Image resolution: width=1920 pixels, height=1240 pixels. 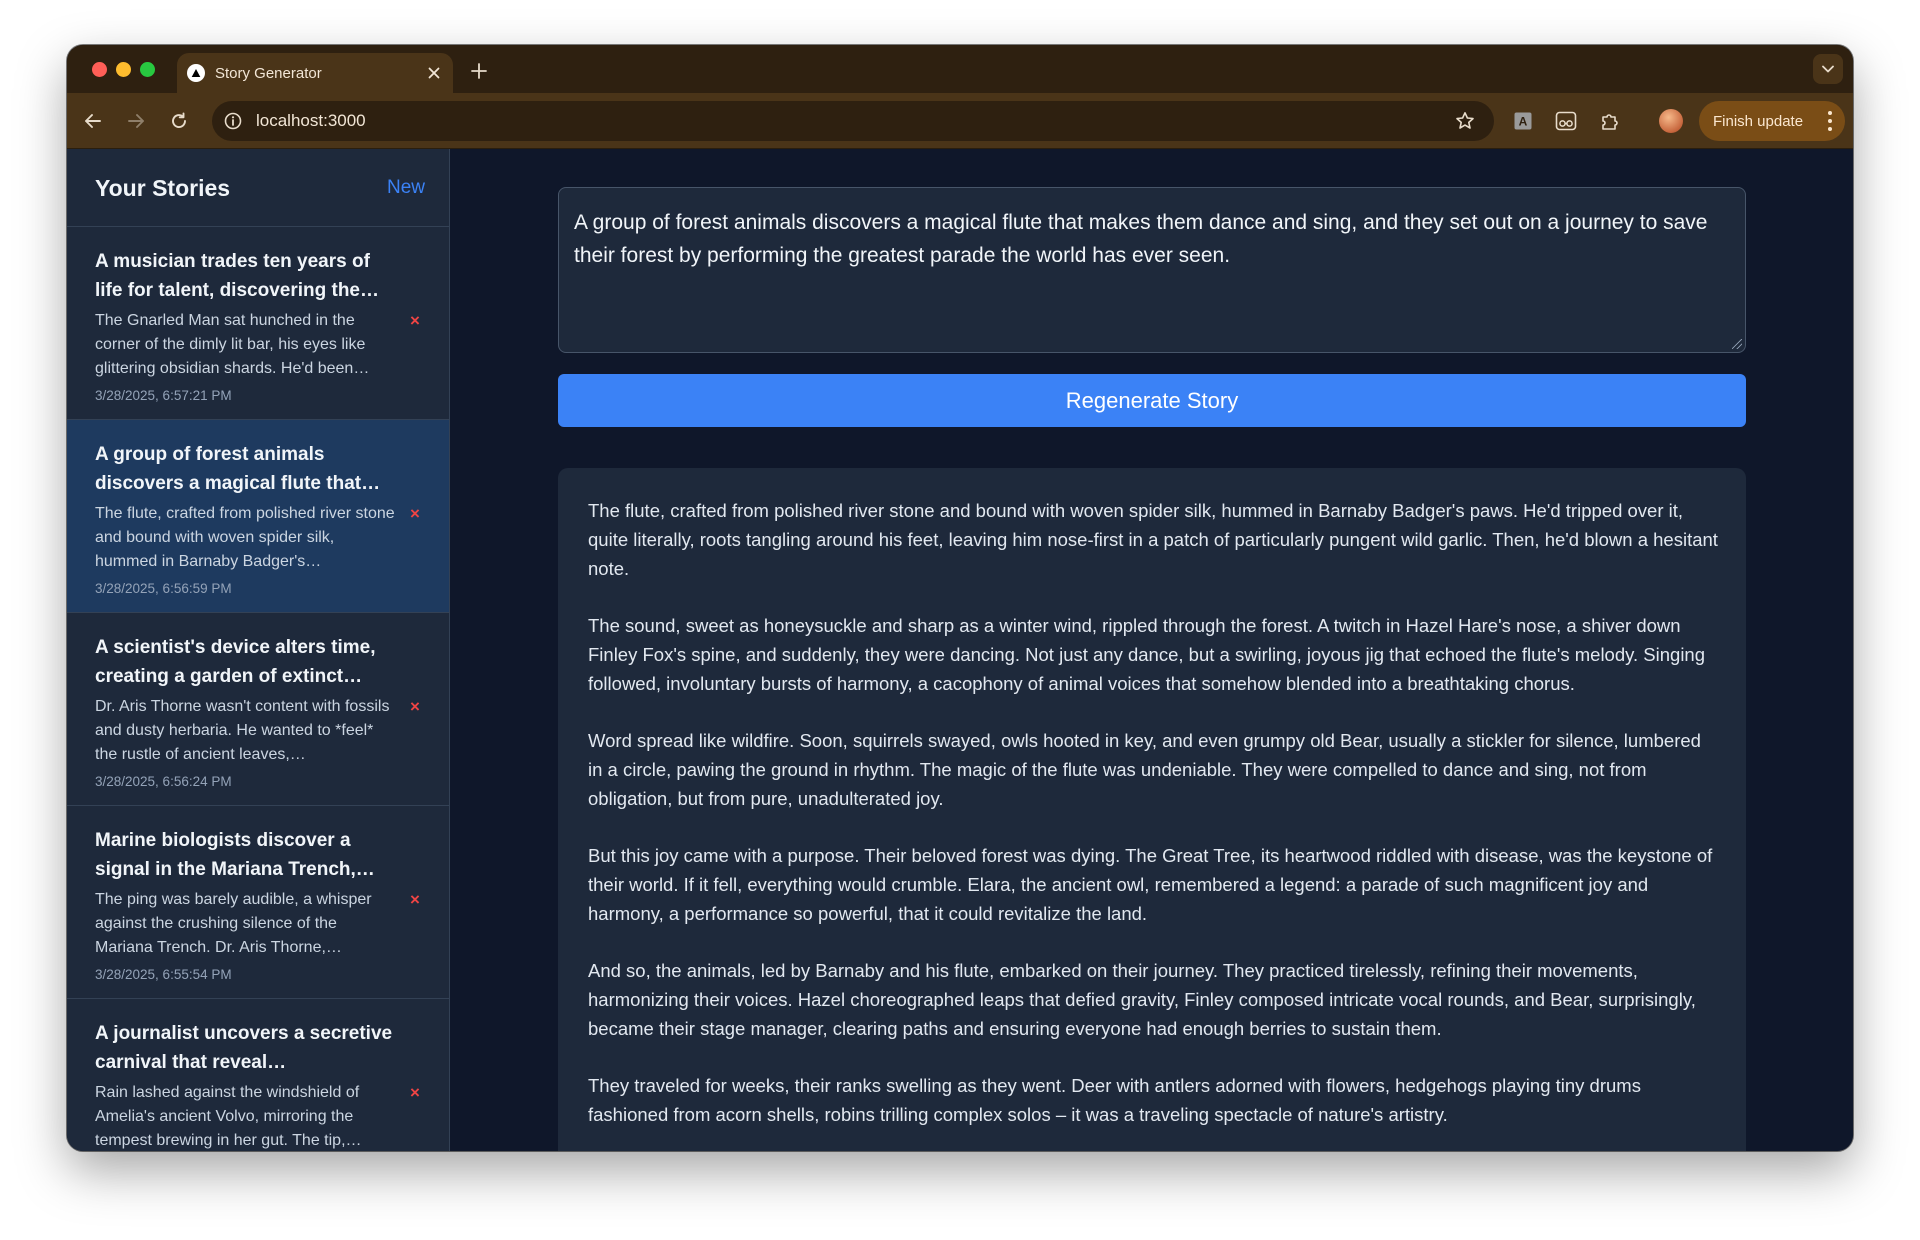 I want to click on arrow-right-icon, so click(x=136, y=121).